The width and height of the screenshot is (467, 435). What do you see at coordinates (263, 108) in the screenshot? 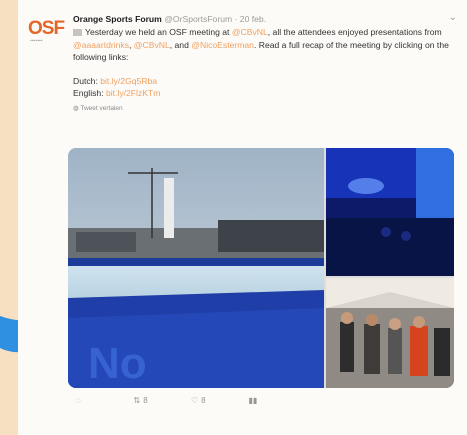
I see `translate-tweet-link: ◍ Tweet vertalen` at bounding box center [263, 108].